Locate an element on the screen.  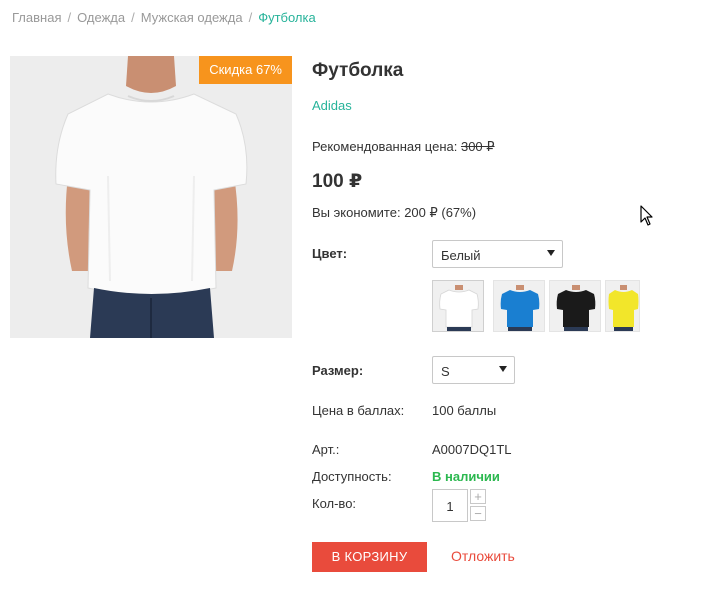
sku-label: Арт.: is located at coordinates (326, 449).